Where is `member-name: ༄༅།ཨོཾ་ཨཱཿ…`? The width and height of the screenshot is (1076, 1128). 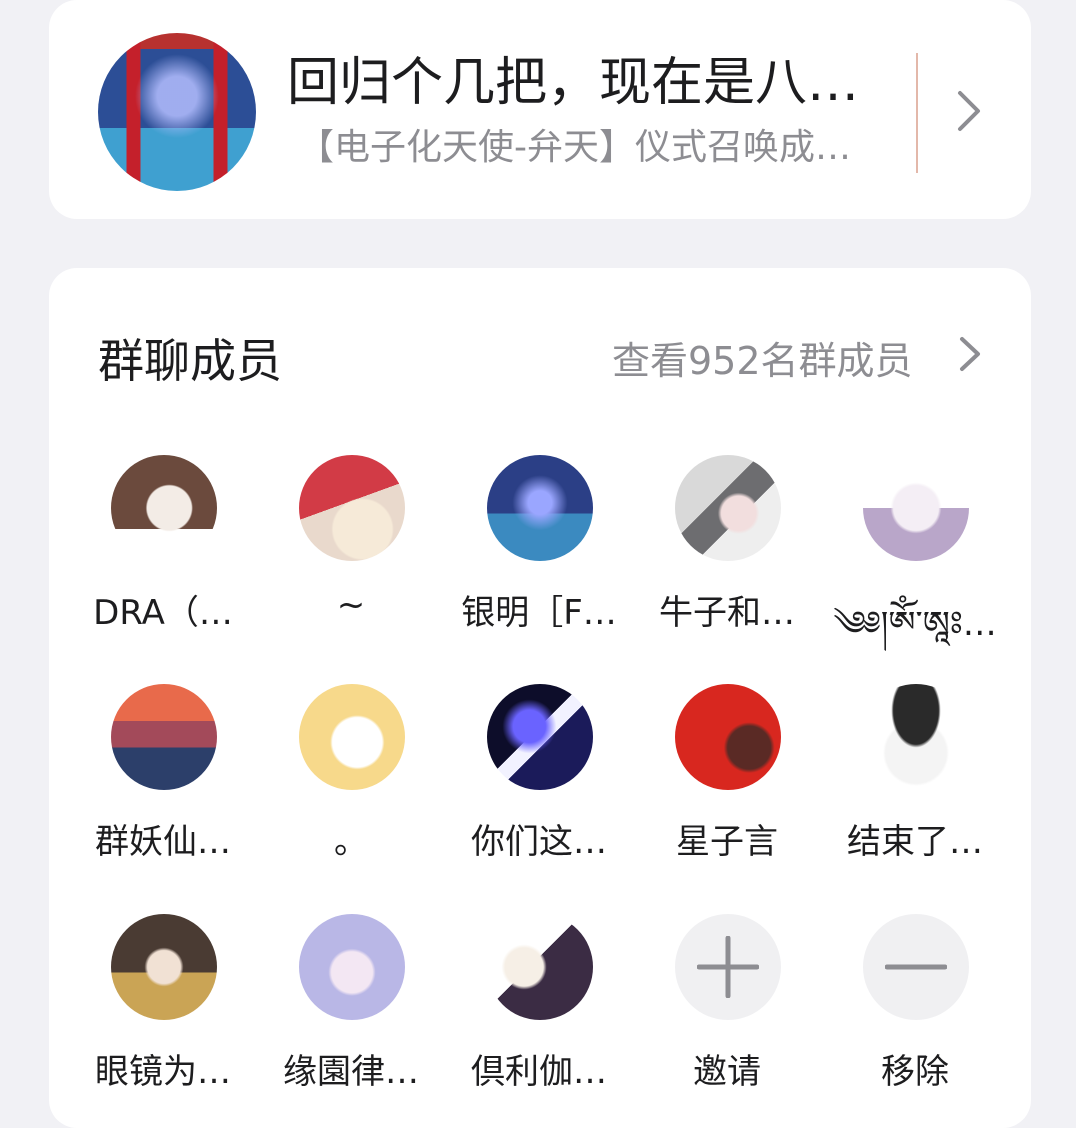
member-name: ༄༅།ཨོཾ་ཨཱཿ… is located at coordinates (915, 624).